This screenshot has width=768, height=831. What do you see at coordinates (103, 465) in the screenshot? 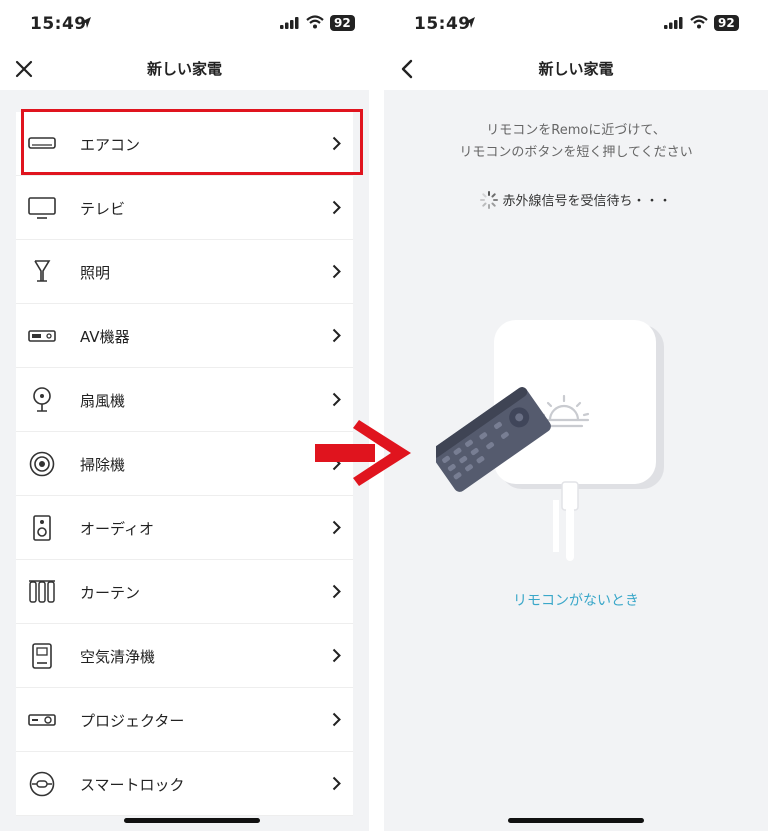
I see `list-item-label: 掃除機` at bounding box center [103, 465].